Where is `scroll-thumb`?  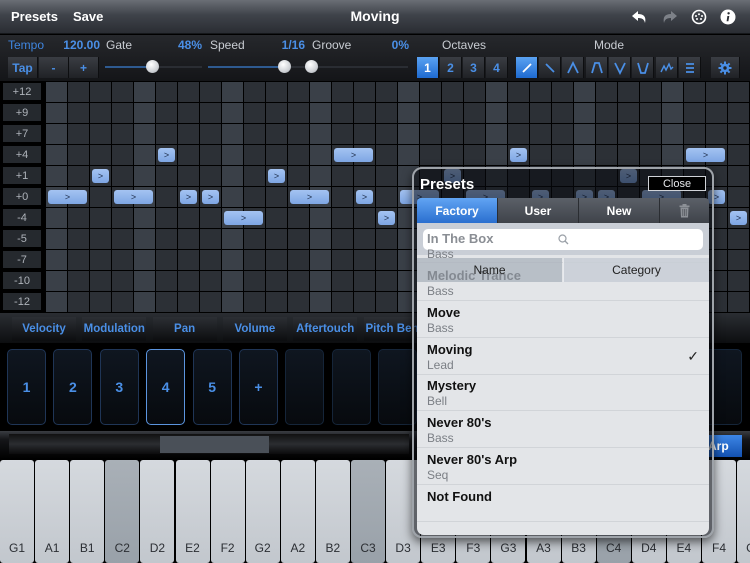
scroll-thumb is located at coordinates (214, 444).